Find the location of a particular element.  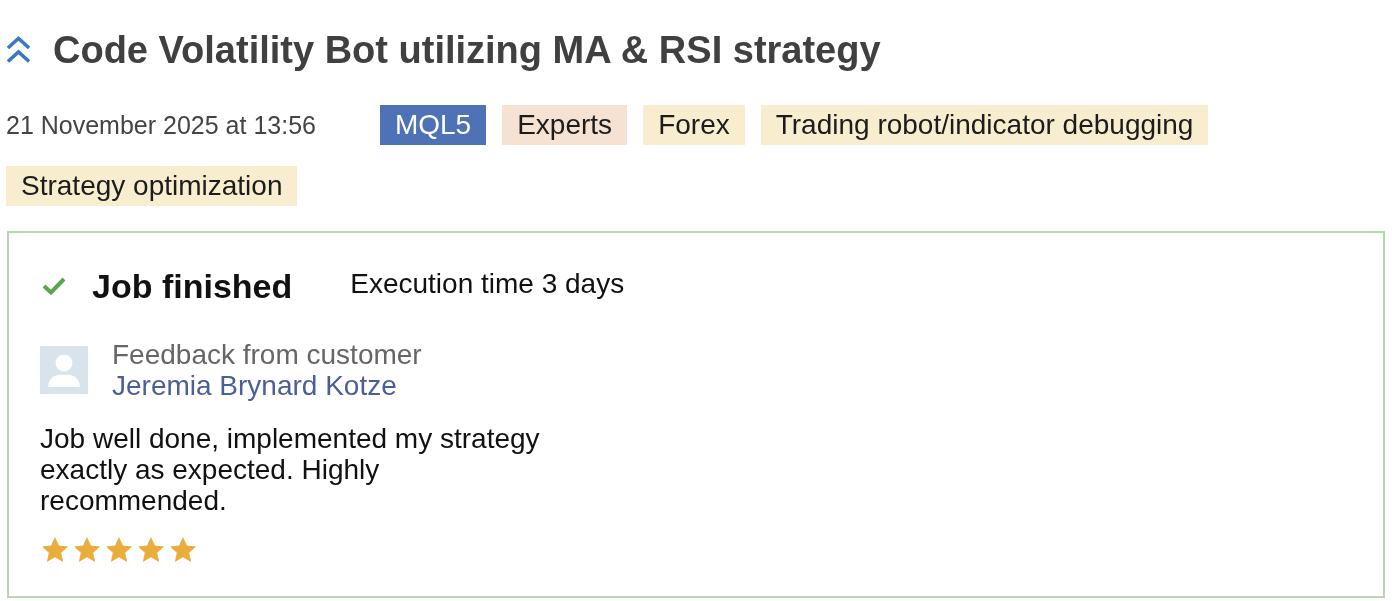

feedback-comment: Job well done, implemented my strategy exactly as expected. Highly recommended. is located at coordinates (290, 469).